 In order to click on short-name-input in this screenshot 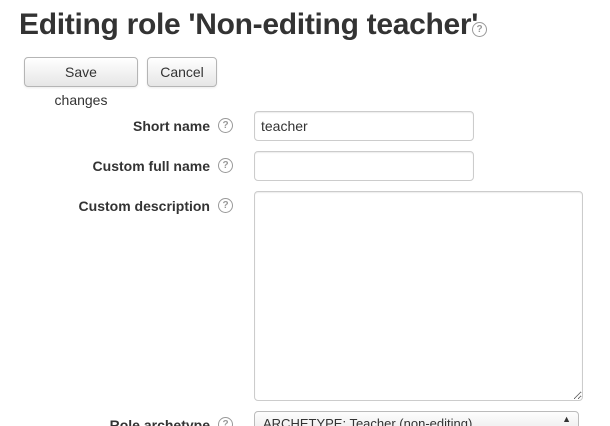, I will do `click(364, 126)`.